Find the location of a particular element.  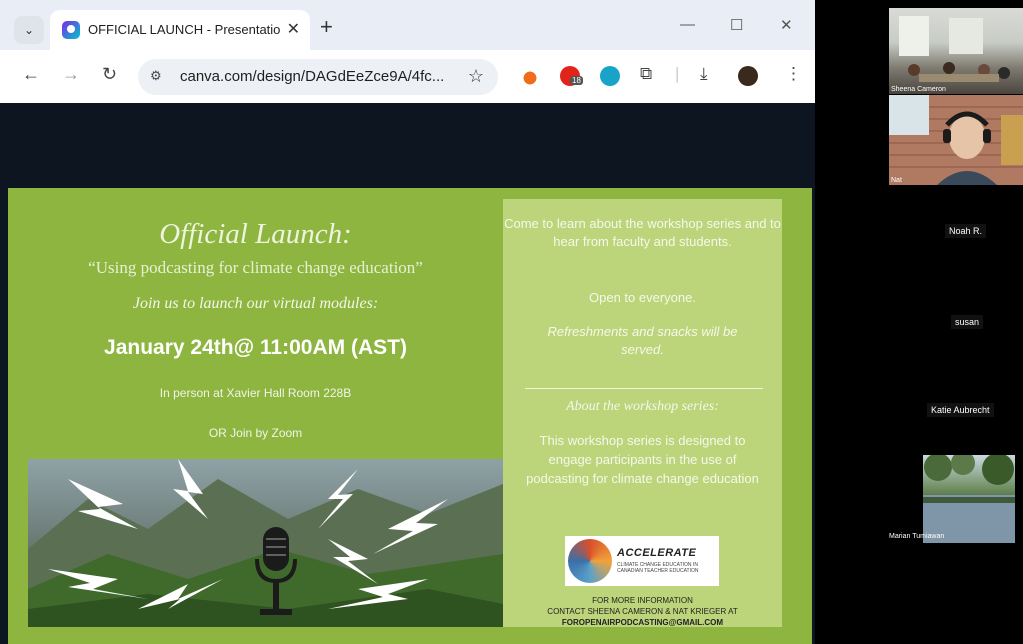

participant-susan: susan is located at coordinates (967, 322).